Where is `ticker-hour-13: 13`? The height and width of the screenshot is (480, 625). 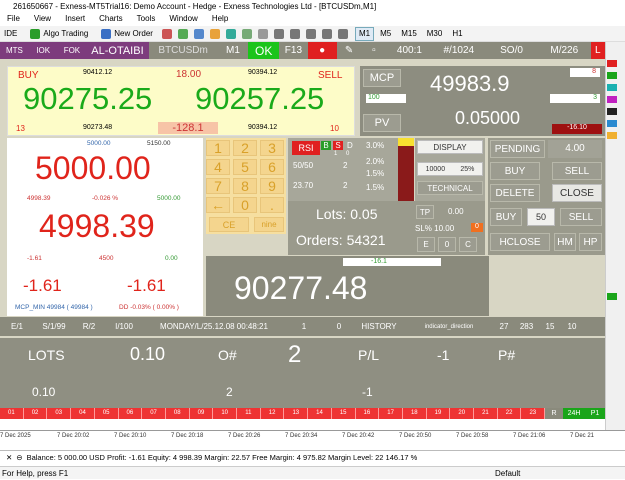 ticker-hour-13: 13 is located at coordinates (296, 413).